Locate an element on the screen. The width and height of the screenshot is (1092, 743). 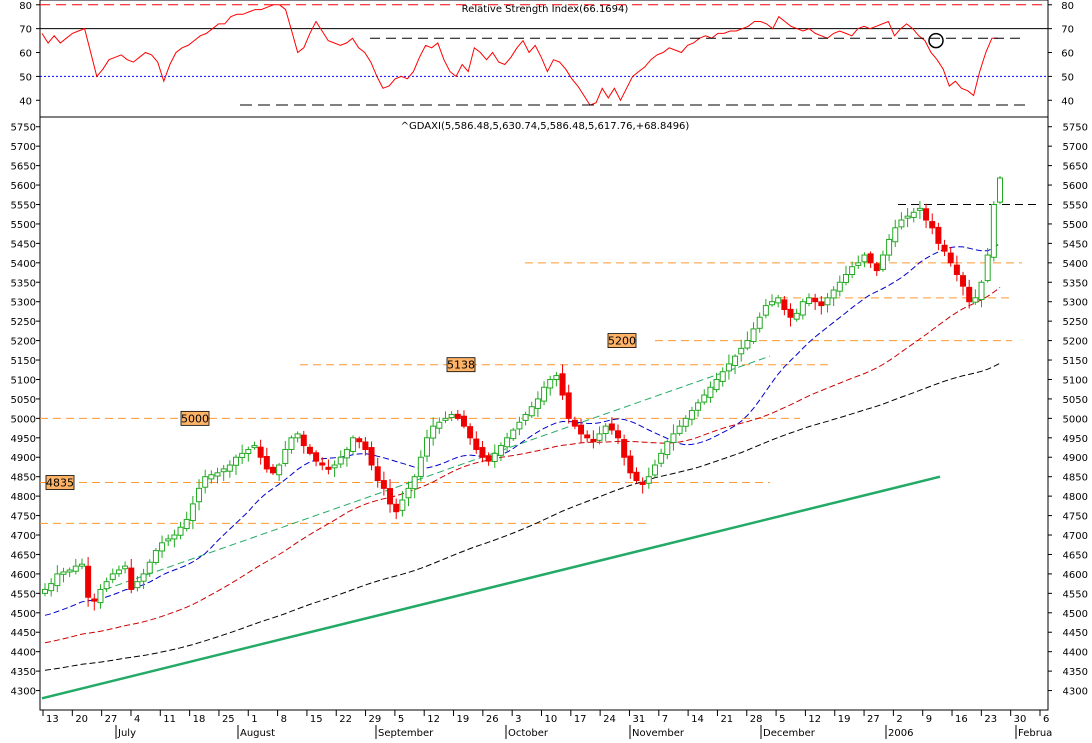
x-day-label: 2 is located at coordinates (899, 719).